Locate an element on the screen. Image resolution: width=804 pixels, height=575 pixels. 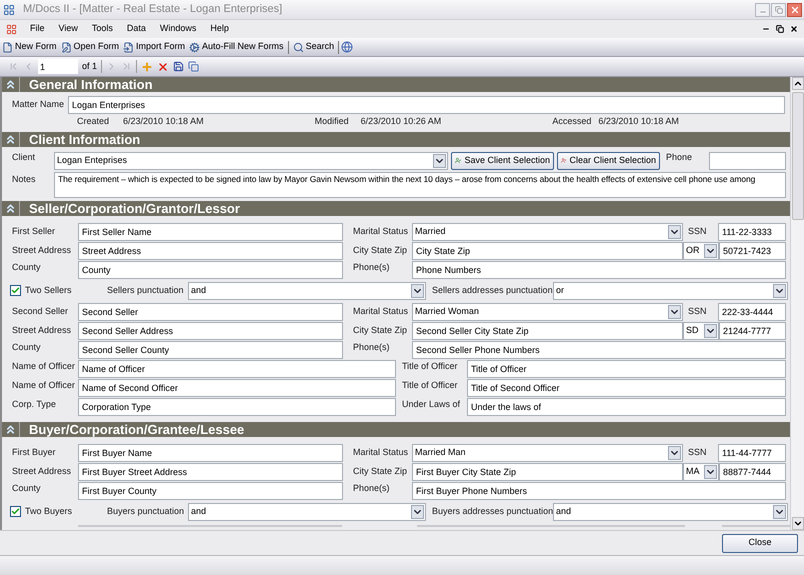
copy-icon is located at coordinates (194, 66).